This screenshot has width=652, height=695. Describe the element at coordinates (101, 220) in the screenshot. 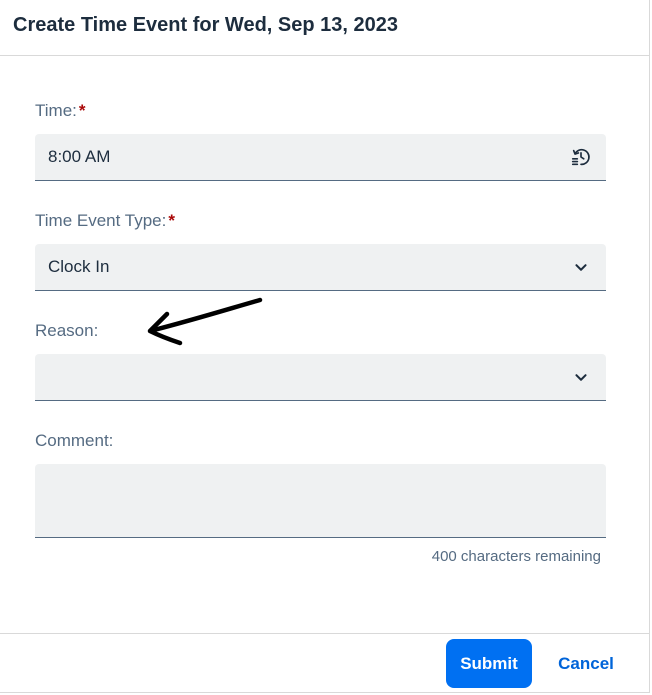

I see `event-type-label: Time Event Type:` at that location.